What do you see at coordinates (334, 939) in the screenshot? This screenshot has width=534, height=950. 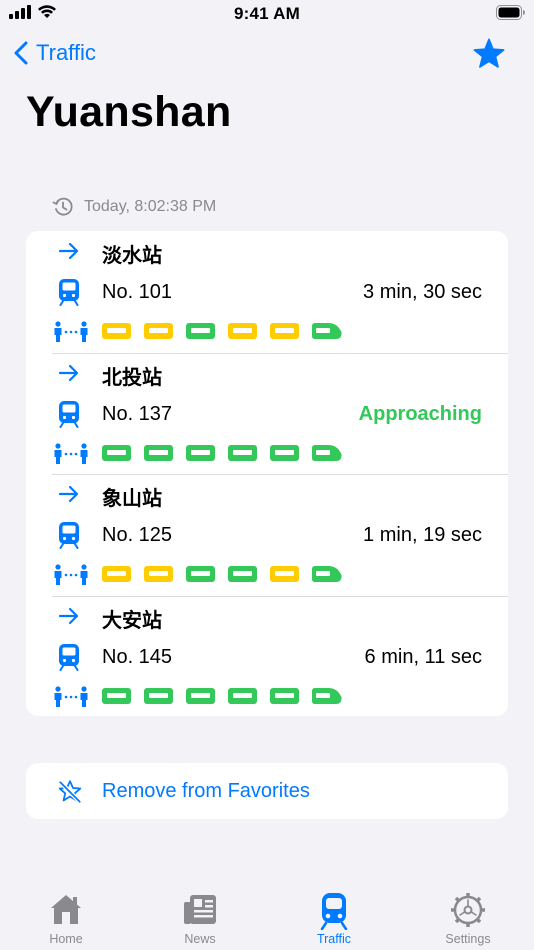 I see `tab-traffic-label: Traffic` at bounding box center [334, 939].